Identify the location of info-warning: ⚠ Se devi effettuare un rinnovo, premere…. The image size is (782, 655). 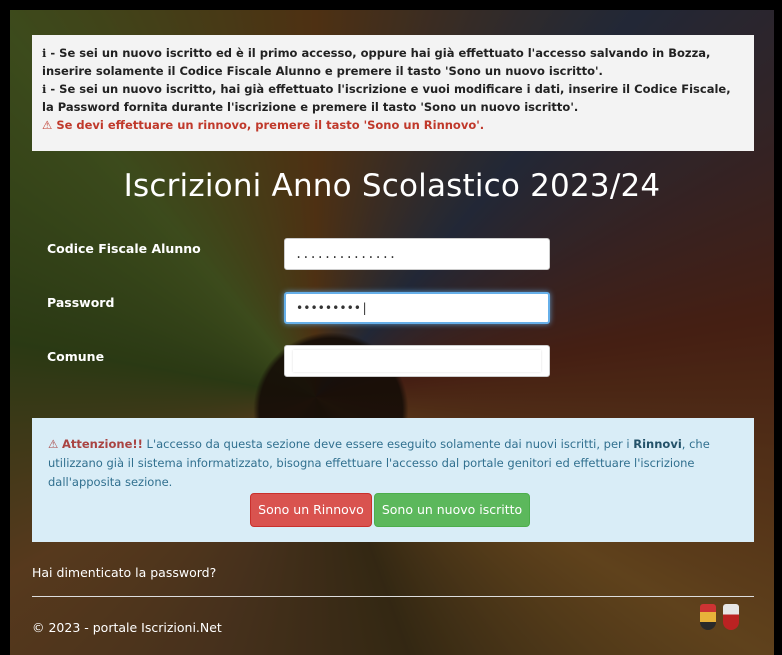
(263, 125).